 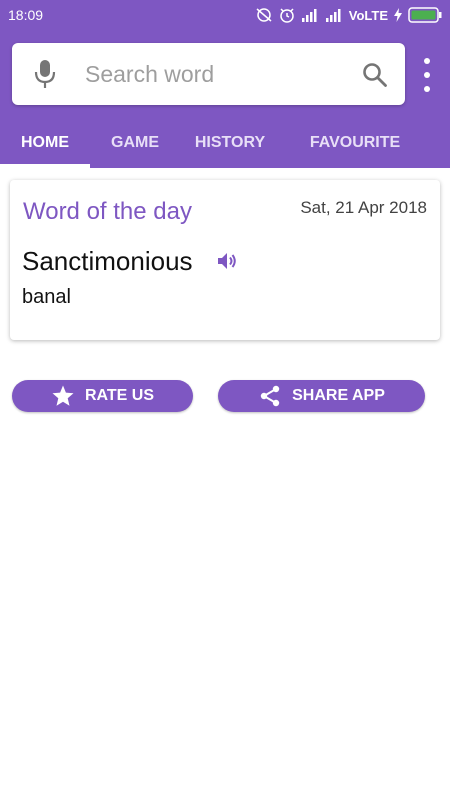 I want to click on search-input, so click(x=215, y=74).